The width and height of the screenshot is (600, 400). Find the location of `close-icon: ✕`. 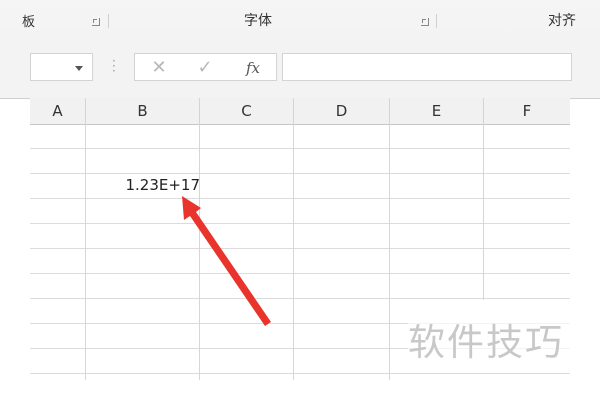

close-icon: ✕ is located at coordinates (159, 68).